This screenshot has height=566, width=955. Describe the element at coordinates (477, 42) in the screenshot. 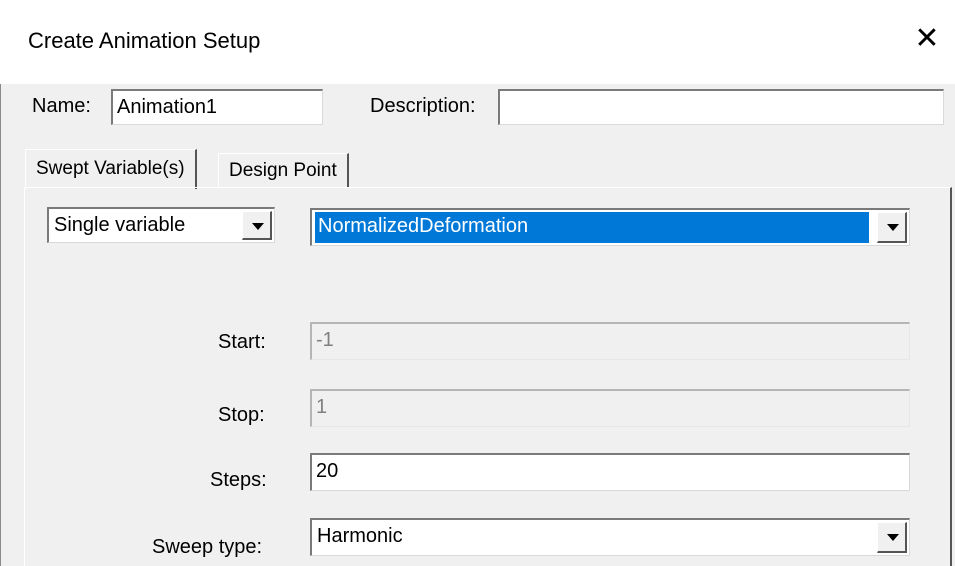

I see `title-bar: Create Animation Setup ✕` at that location.